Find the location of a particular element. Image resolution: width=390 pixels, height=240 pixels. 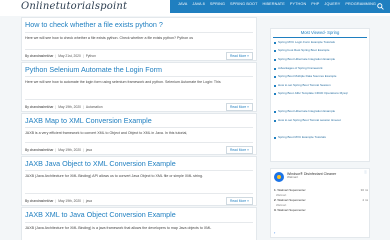

ad-store-row: 1. Walmart Supercenter 30 mi is located at coordinates (321, 190).